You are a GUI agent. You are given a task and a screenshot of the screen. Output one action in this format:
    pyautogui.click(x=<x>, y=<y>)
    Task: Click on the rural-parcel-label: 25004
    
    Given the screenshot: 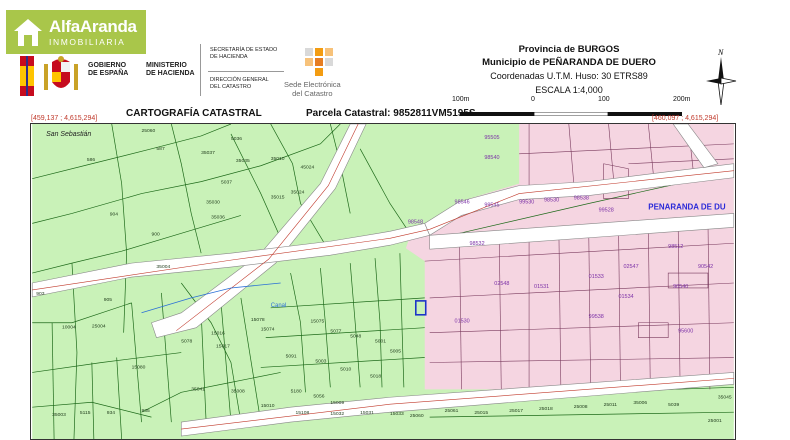 What is the action you would take?
    pyautogui.click(x=99, y=327)
    